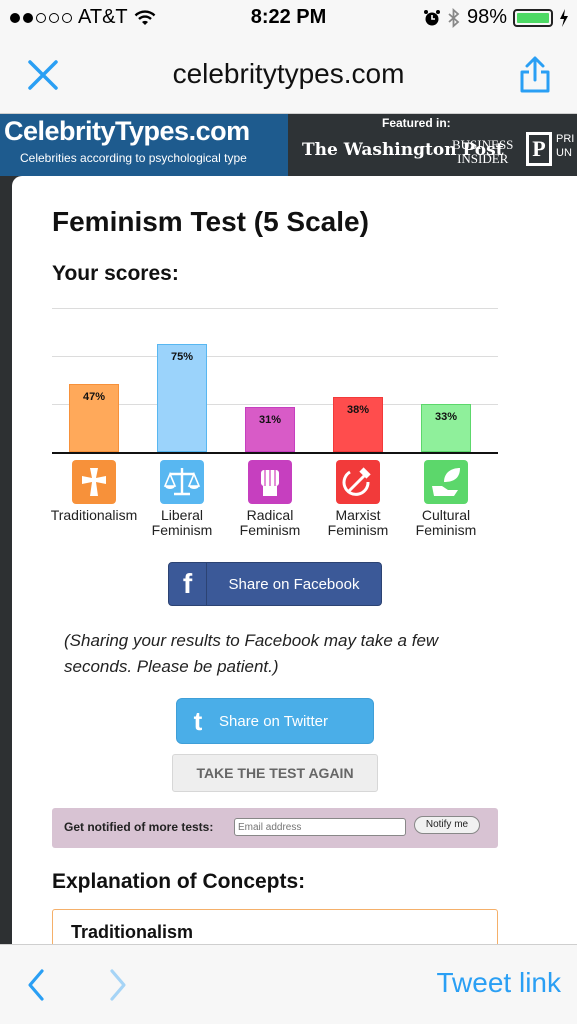 This screenshot has height=1024, width=577. I want to click on bar-value-label: 75%, so click(182, 357).